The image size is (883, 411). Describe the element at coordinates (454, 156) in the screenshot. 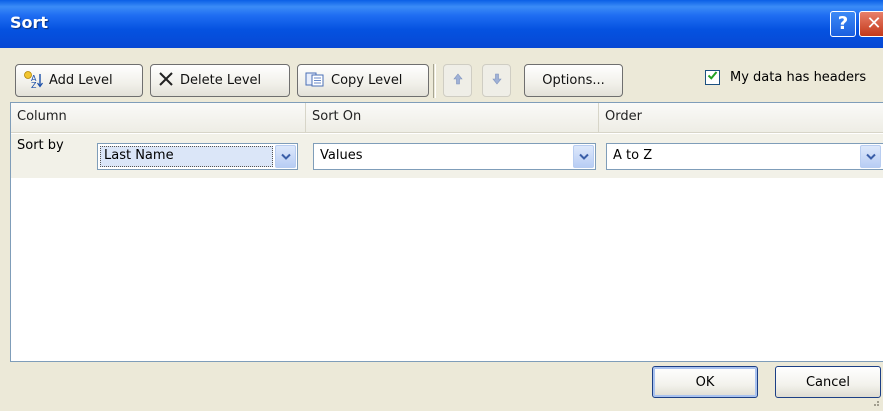

I see `sort-on-select: Values` at that location.